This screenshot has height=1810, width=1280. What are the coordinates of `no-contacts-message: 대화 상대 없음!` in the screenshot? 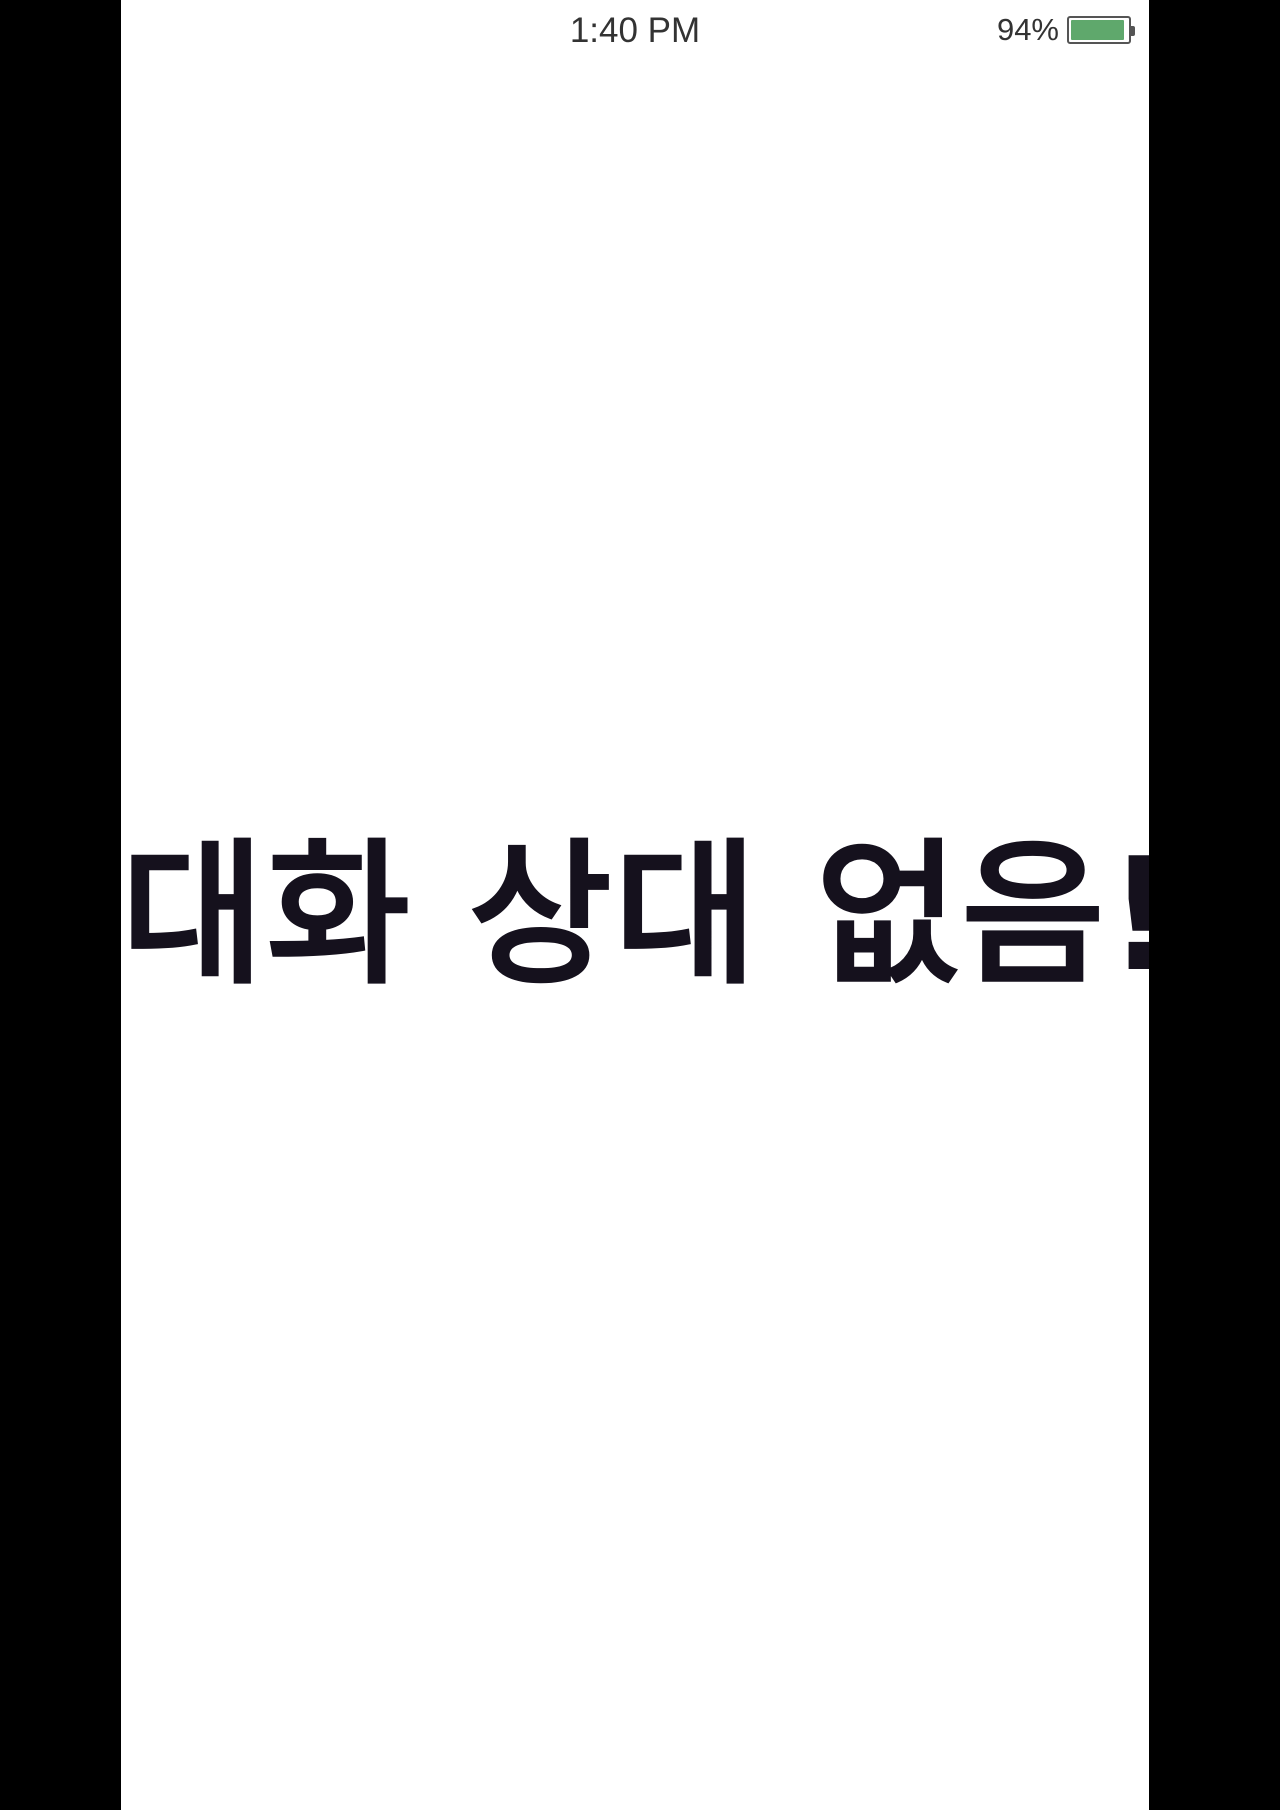 It's located at (635, 915).